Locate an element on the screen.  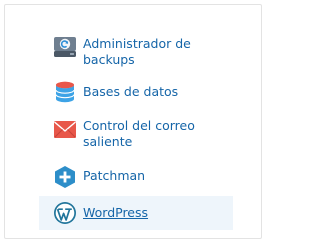
patchman-icon is located at coordinates (65, 177).